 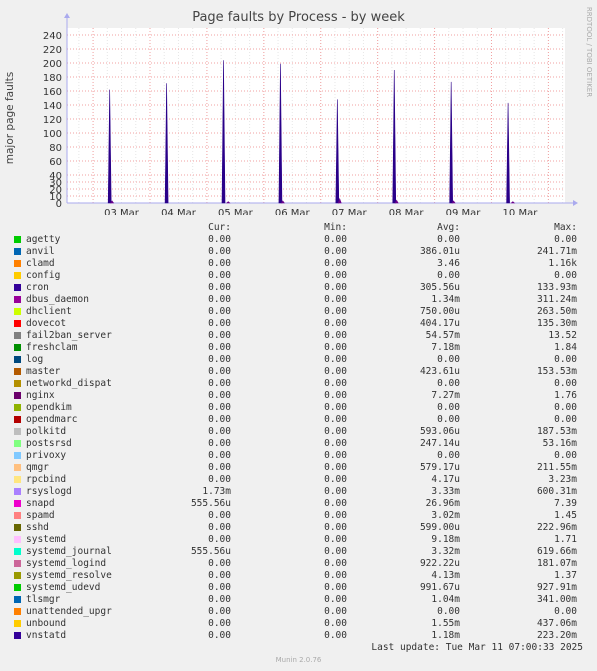 I want to click on x-axis-arrow, so click(x=575, y=203).